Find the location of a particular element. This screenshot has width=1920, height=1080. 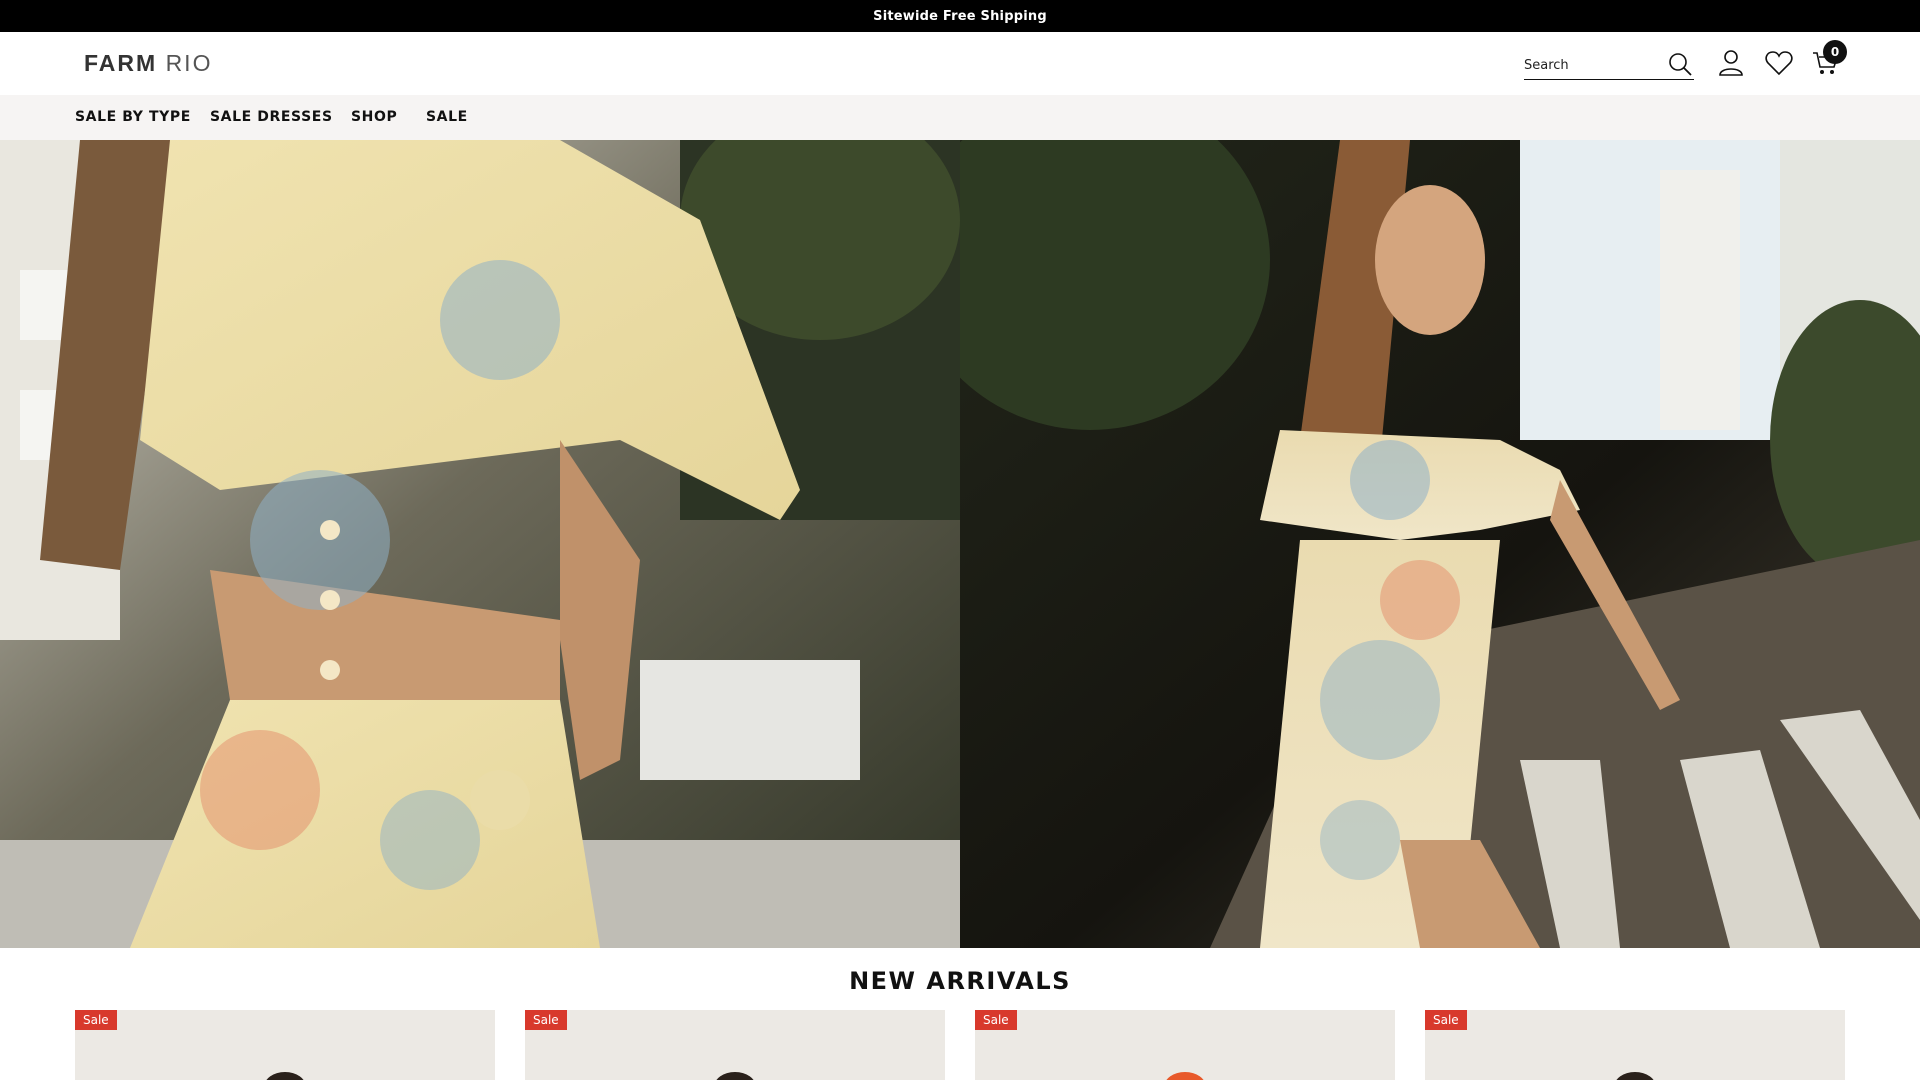

main-nav: SALE BY TYPE SALE DRESSES SHOP SALE is located at coordinates (960, 117).